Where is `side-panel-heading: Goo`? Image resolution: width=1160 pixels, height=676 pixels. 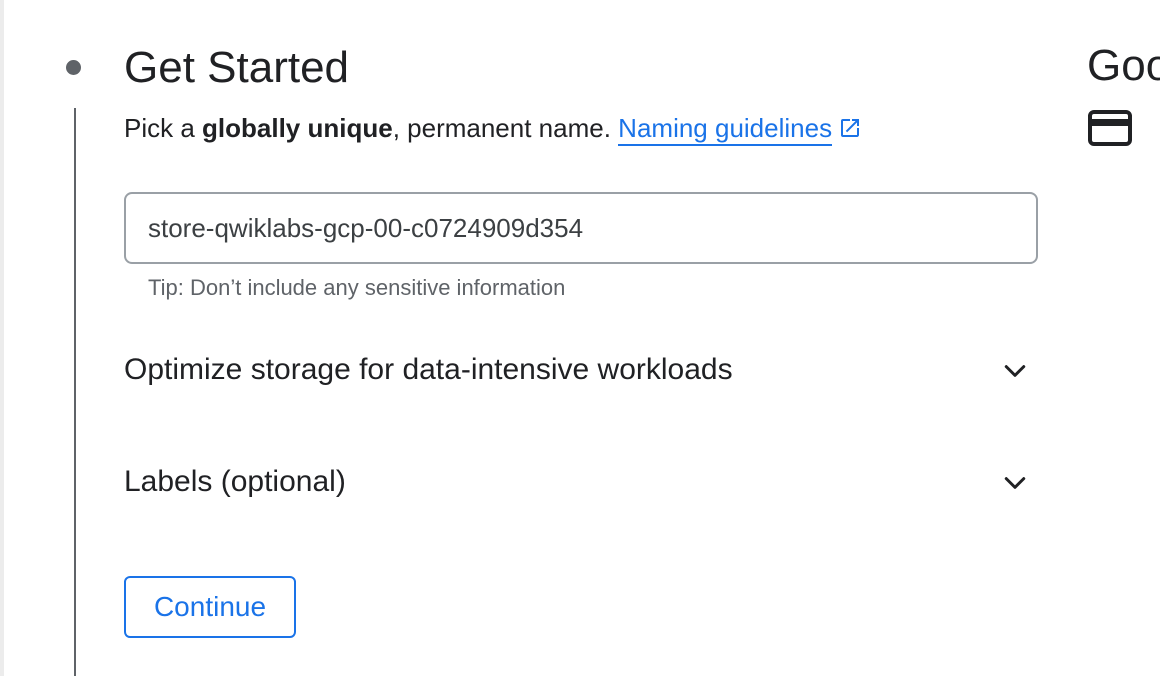 side-panel-heading: Goo is located at coordinates (1123, 65).